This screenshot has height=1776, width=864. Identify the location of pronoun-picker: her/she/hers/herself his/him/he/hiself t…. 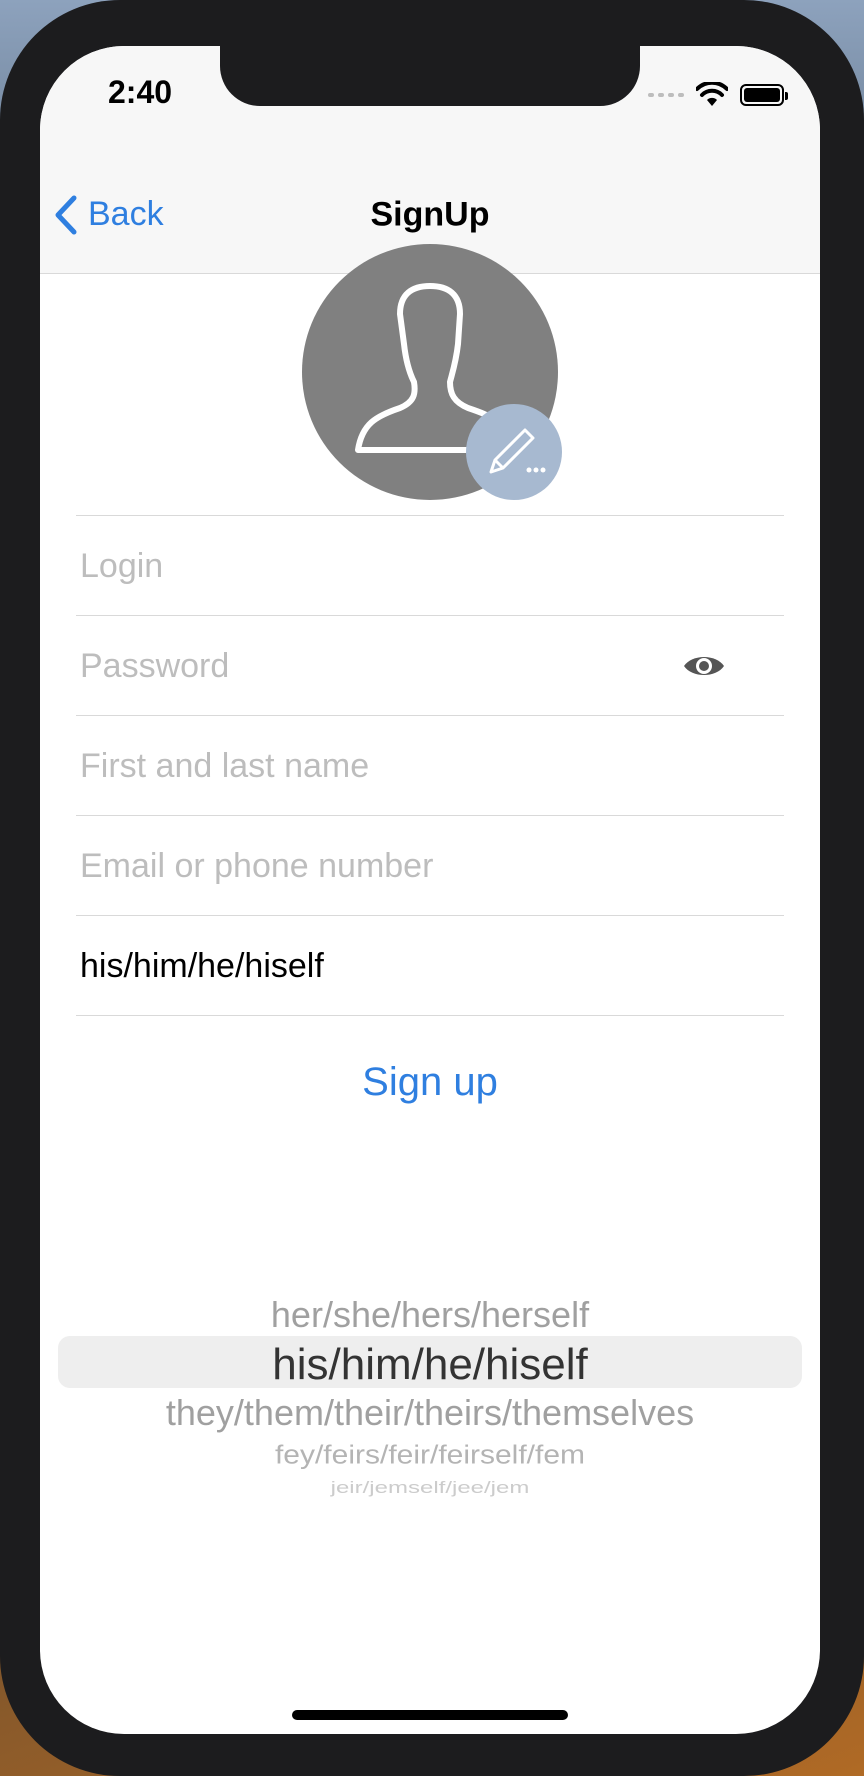
(430, 1371).